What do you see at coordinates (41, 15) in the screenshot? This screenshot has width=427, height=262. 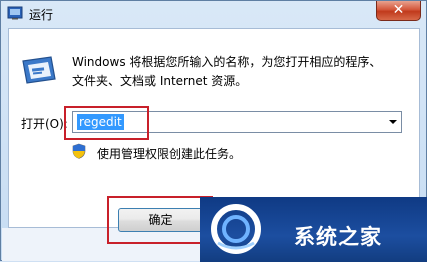 I see `window-title: 运行` at bounding box center [41, 15].